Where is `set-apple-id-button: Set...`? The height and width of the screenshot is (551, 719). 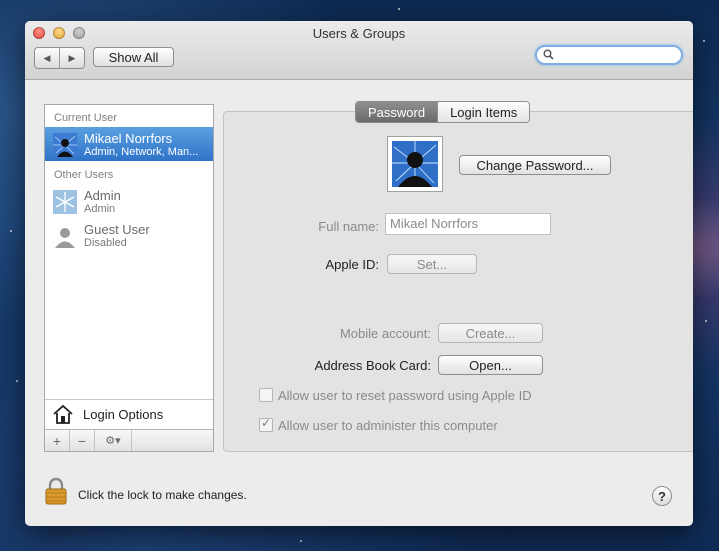
set-apple-id-button: Set... is located at coordinates (432, 264).